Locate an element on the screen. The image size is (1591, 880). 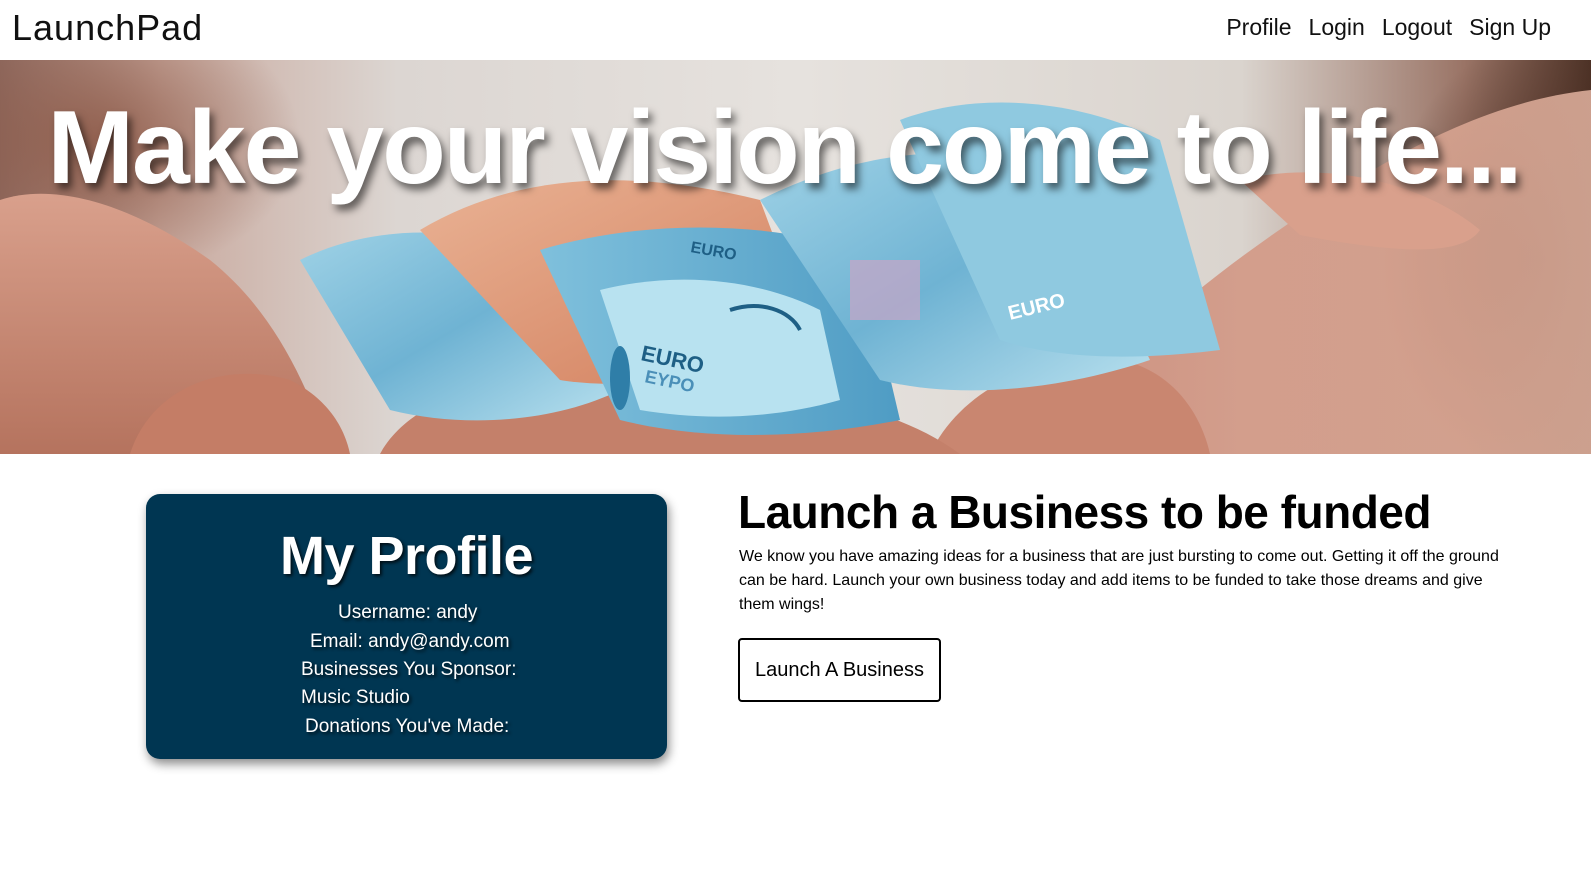
profile-donations-heading: Donations You've Made: is located at coordinates (407, 726).